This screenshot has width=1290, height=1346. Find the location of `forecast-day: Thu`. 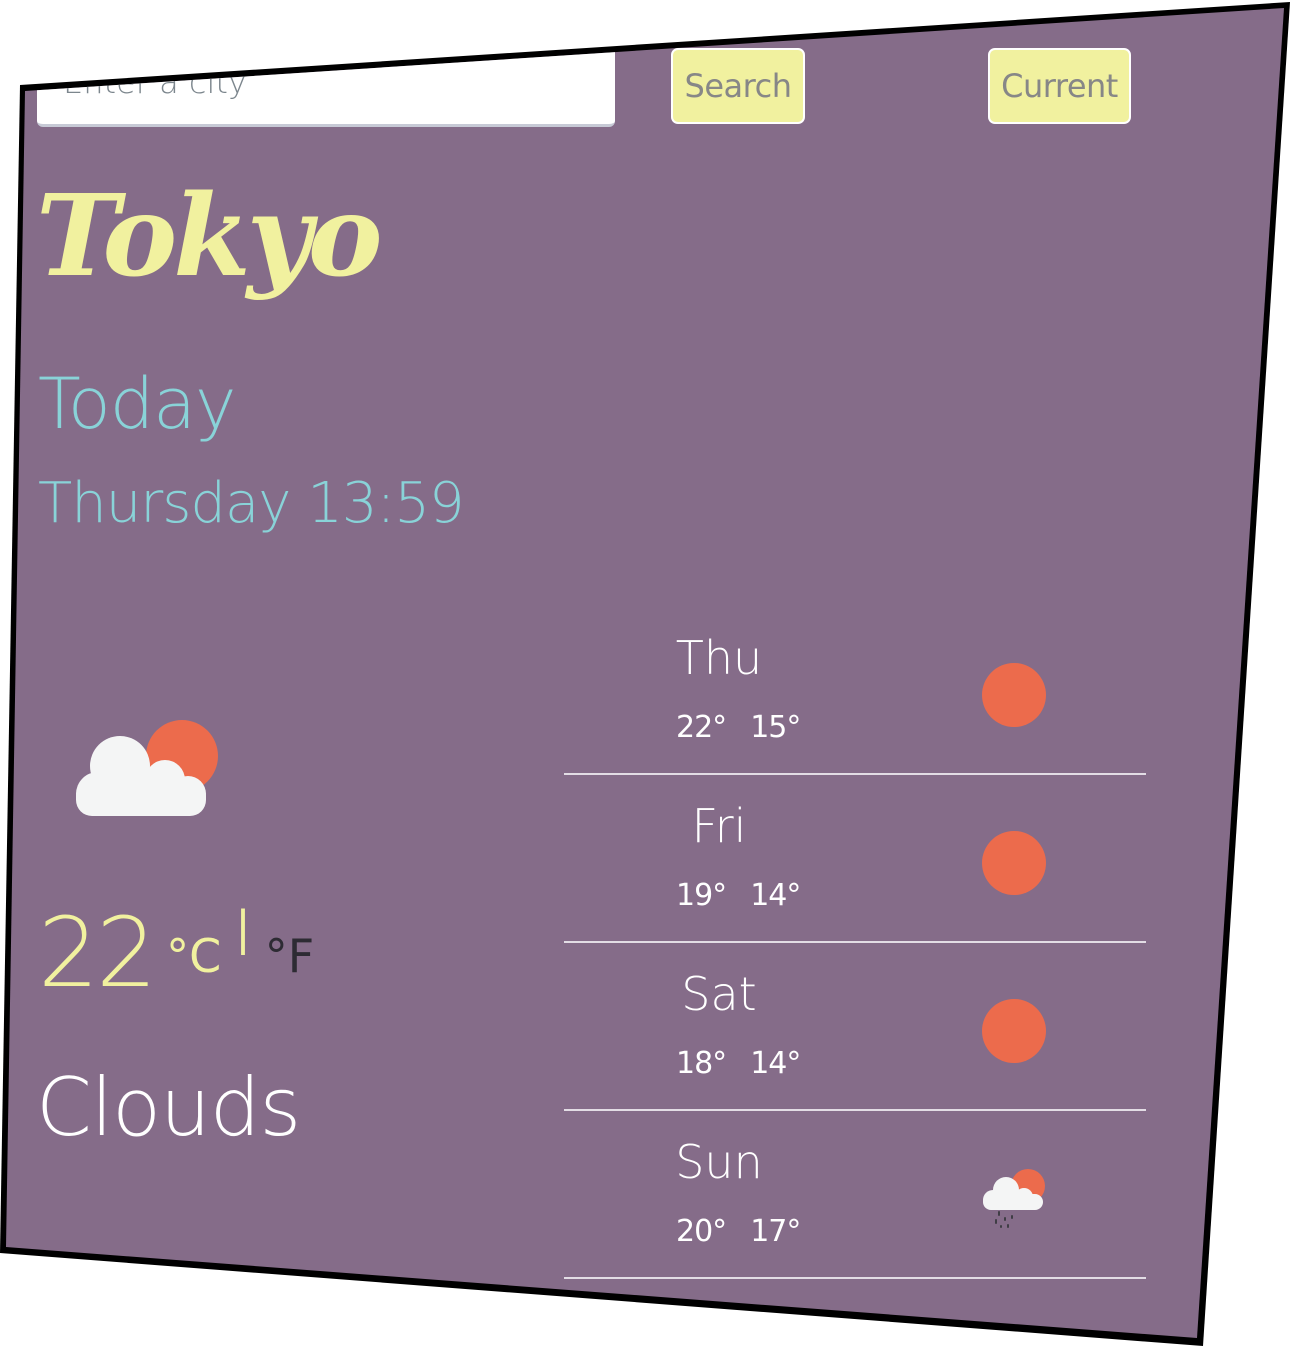

forecast-day: Thu is located at coordinates (719, 658).